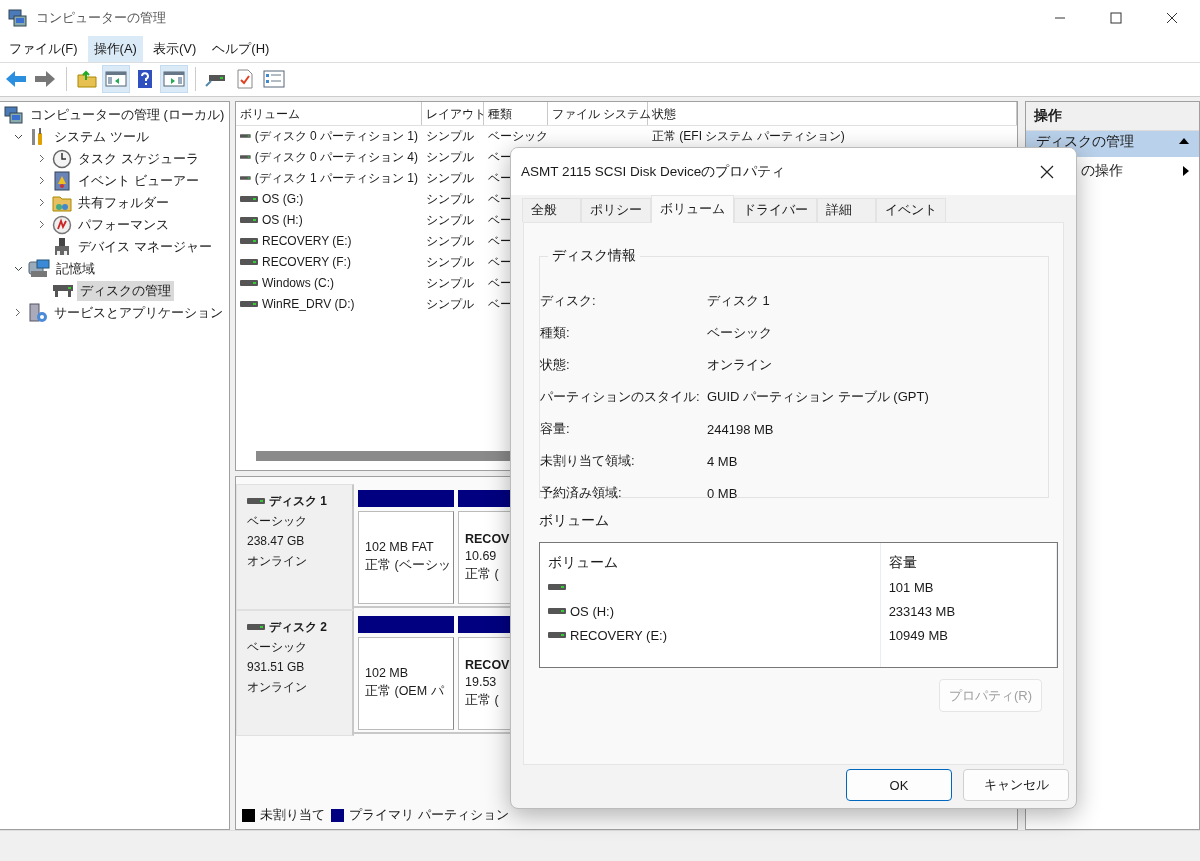 The width and height of the screenshot is (1200, 861). What do you see at coordinates (16, 79) in the screenshot?
I see `back-icon` at bounding box center [16, 79].